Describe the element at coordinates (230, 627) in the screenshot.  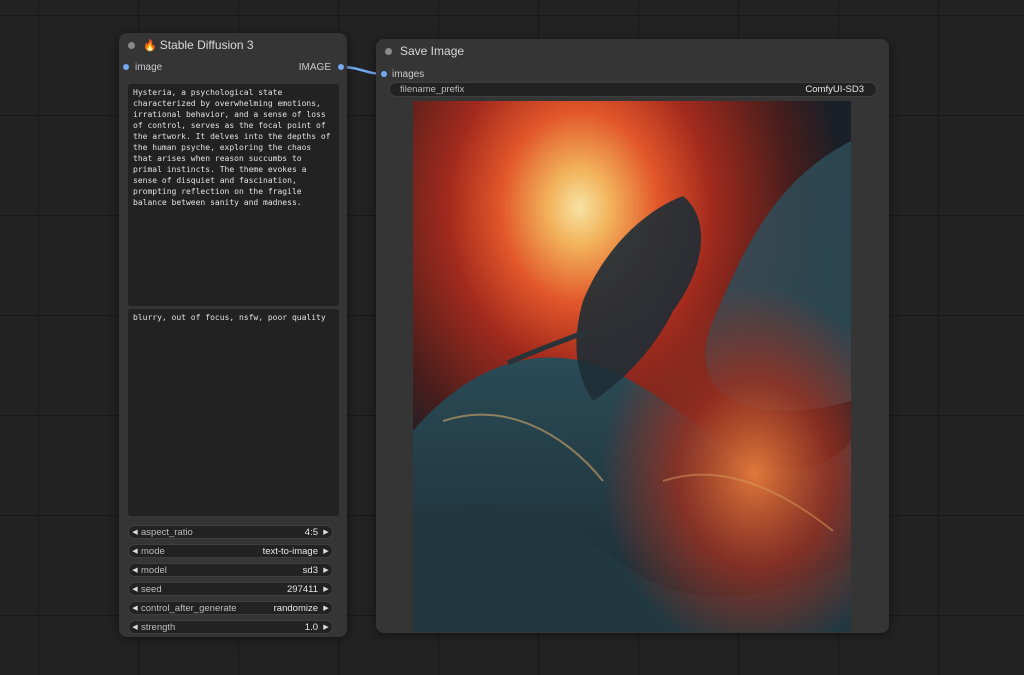
I see `strength-widget: ◀ strength 1.0 ▶` at that location.